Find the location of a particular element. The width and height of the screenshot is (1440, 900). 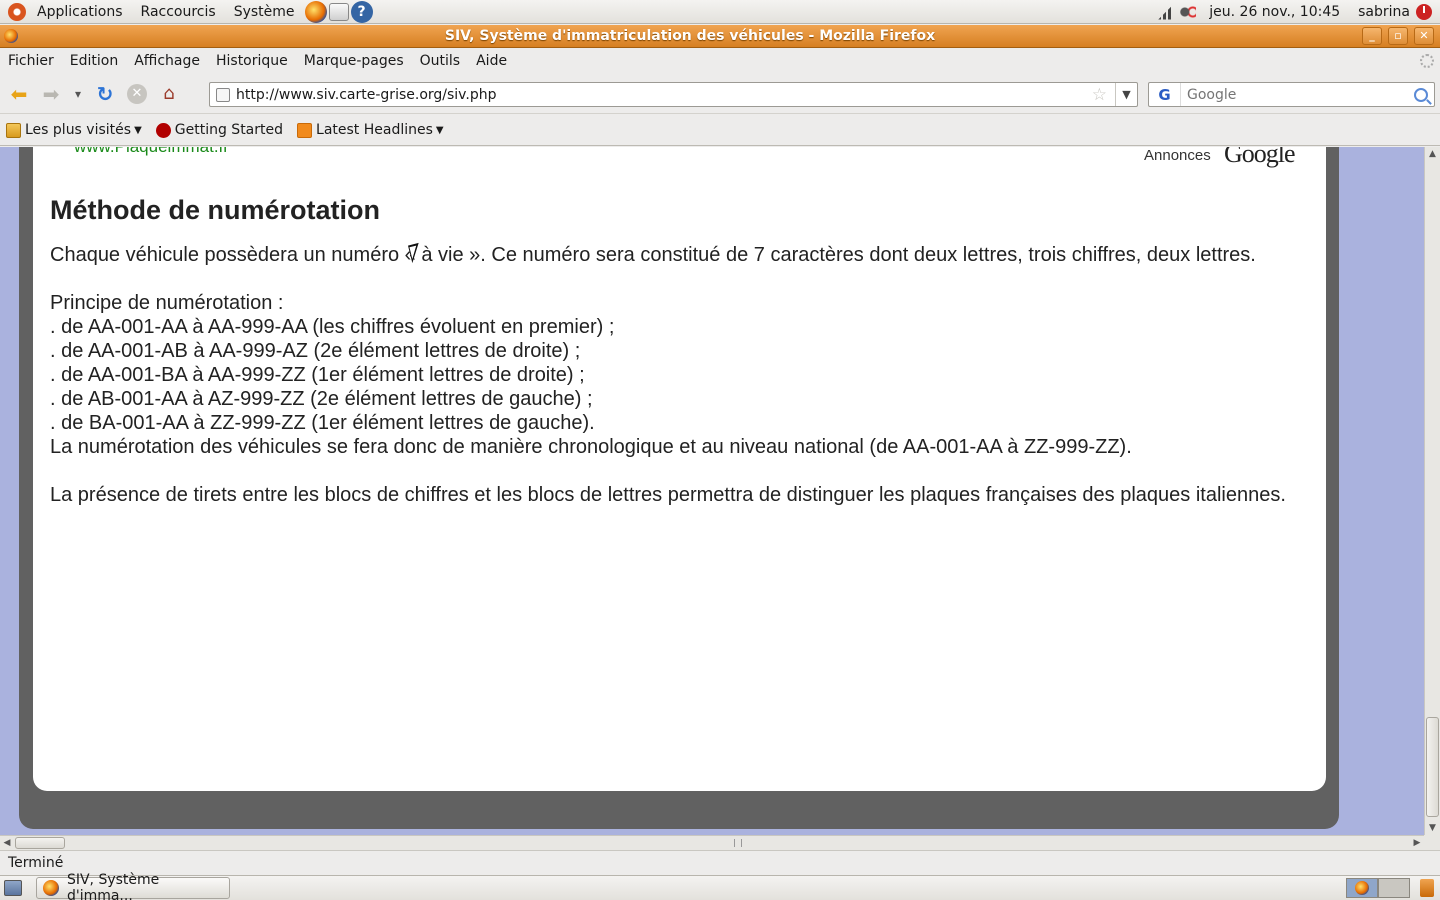

menu-aide: Aide is located at coordinates (491, 61).